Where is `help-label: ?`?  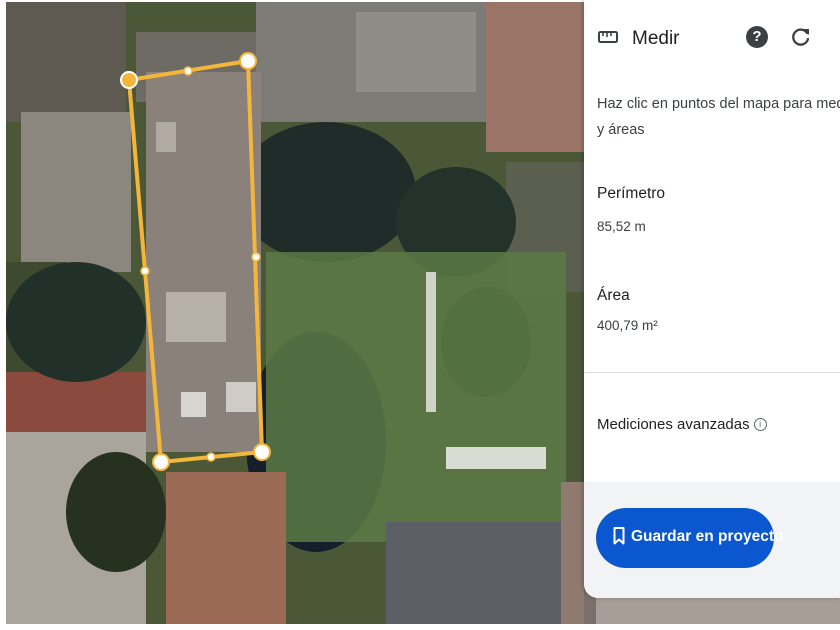 help-label: ? is located at coordinates (757, 36).